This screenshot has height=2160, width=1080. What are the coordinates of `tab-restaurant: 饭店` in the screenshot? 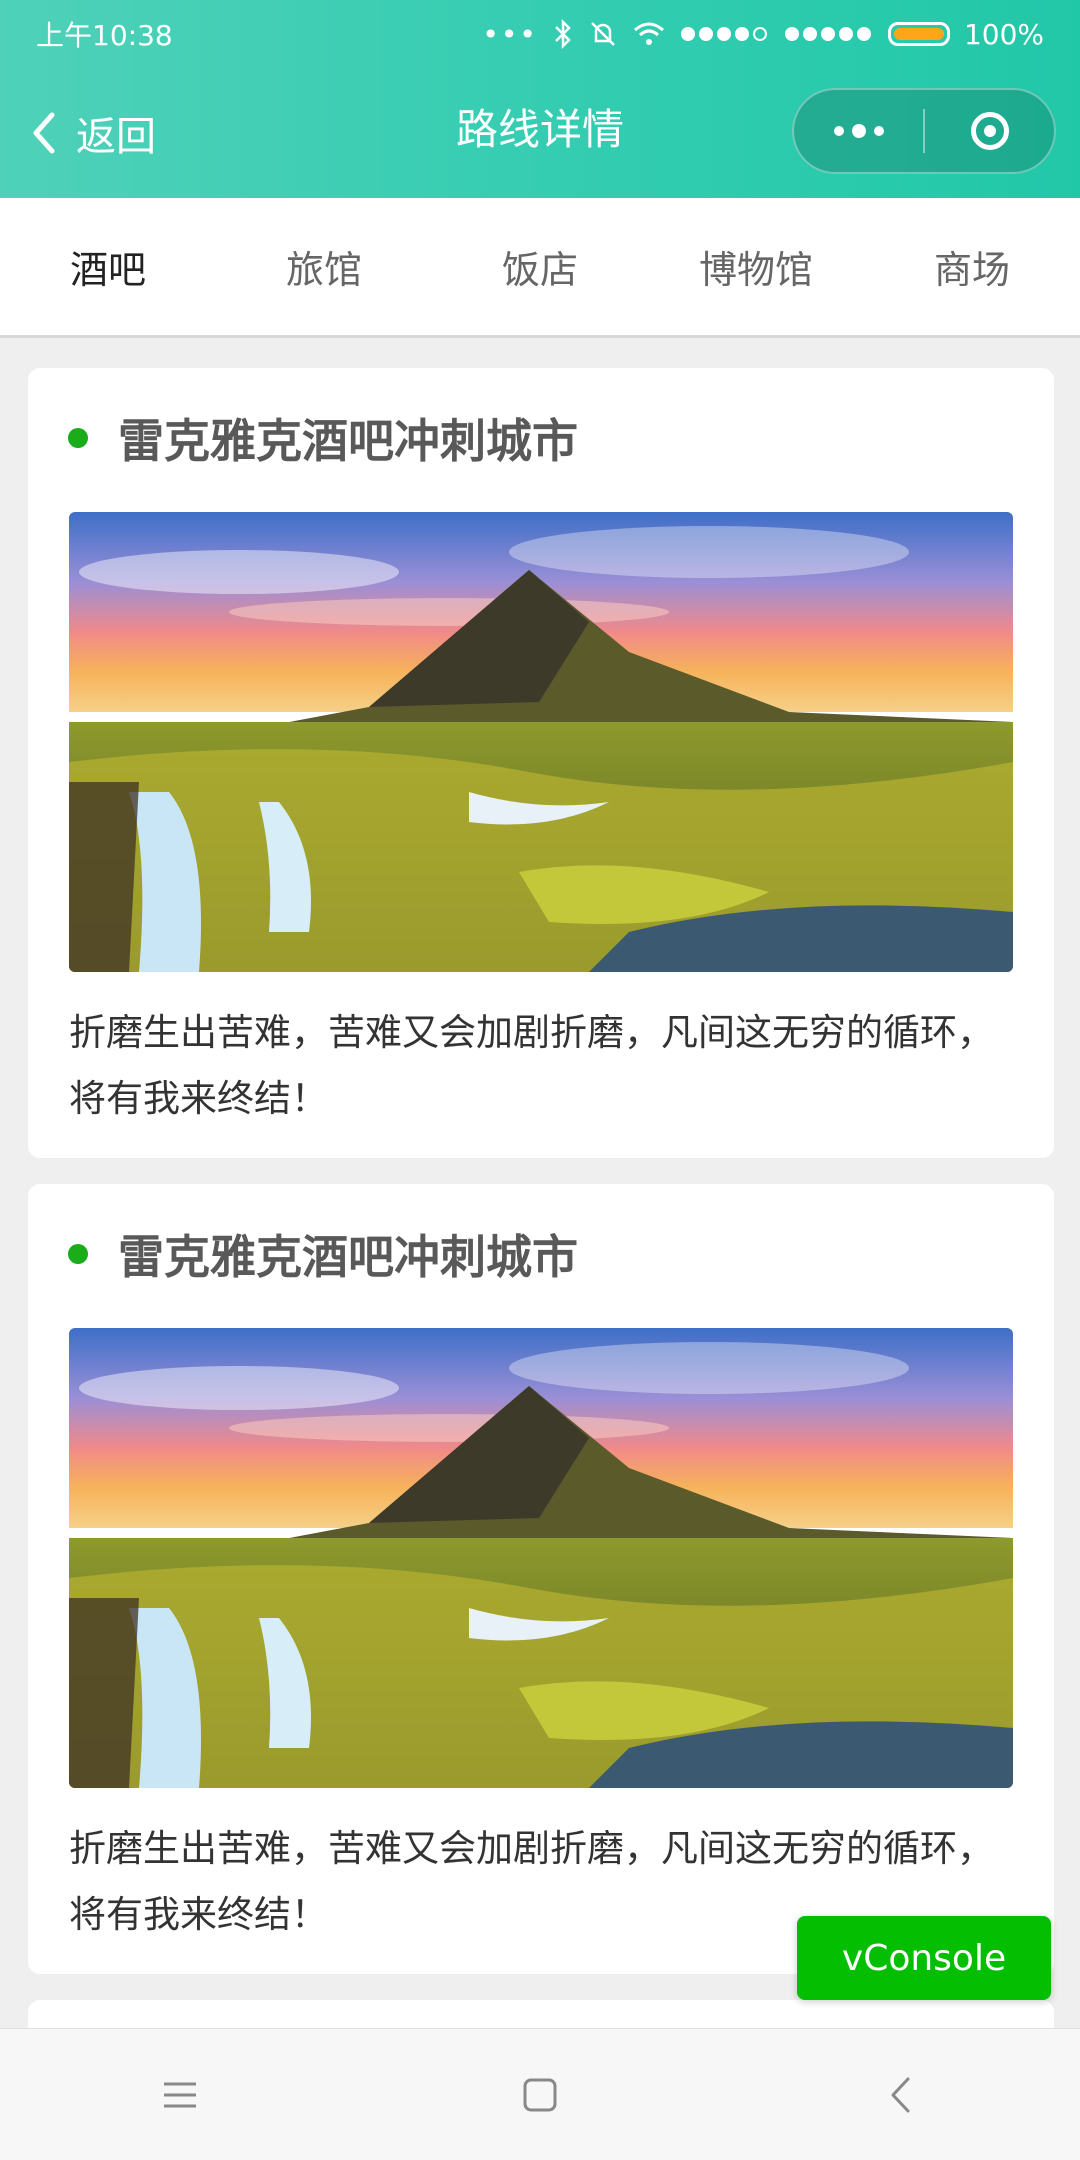 It's located at (540, 266).